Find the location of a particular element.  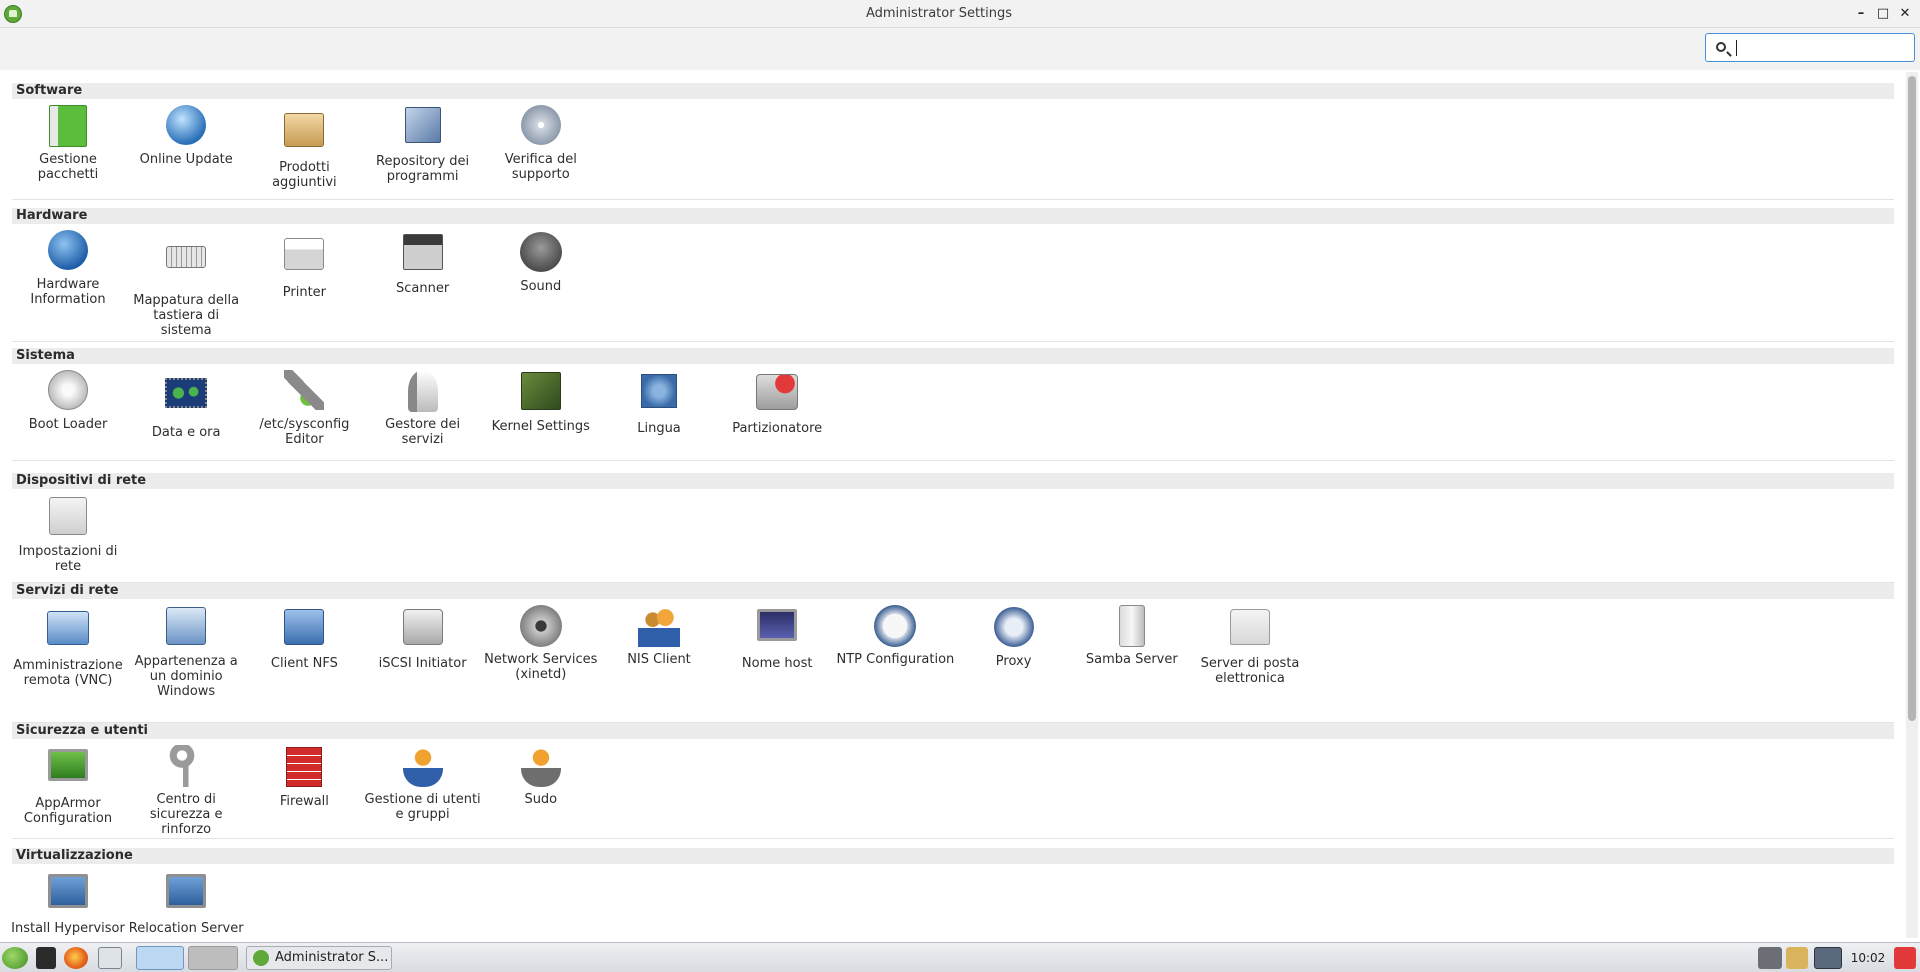

rocket-icon is located at coordinates (422, 391).